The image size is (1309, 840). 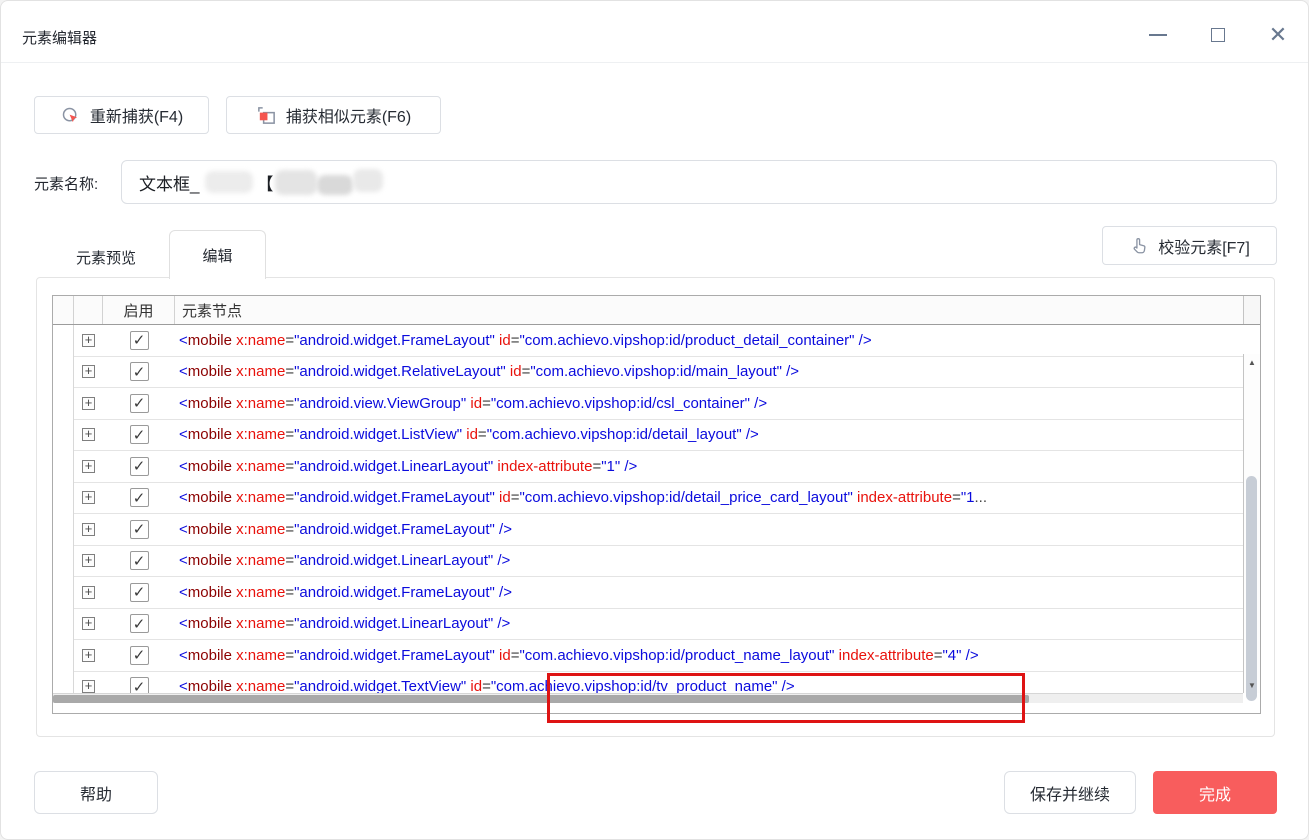 What do you see at coordinates (541, 699) in the screenshot?
I see `horizontal-scrollbar-thumb` at bounding box center [541, 699].